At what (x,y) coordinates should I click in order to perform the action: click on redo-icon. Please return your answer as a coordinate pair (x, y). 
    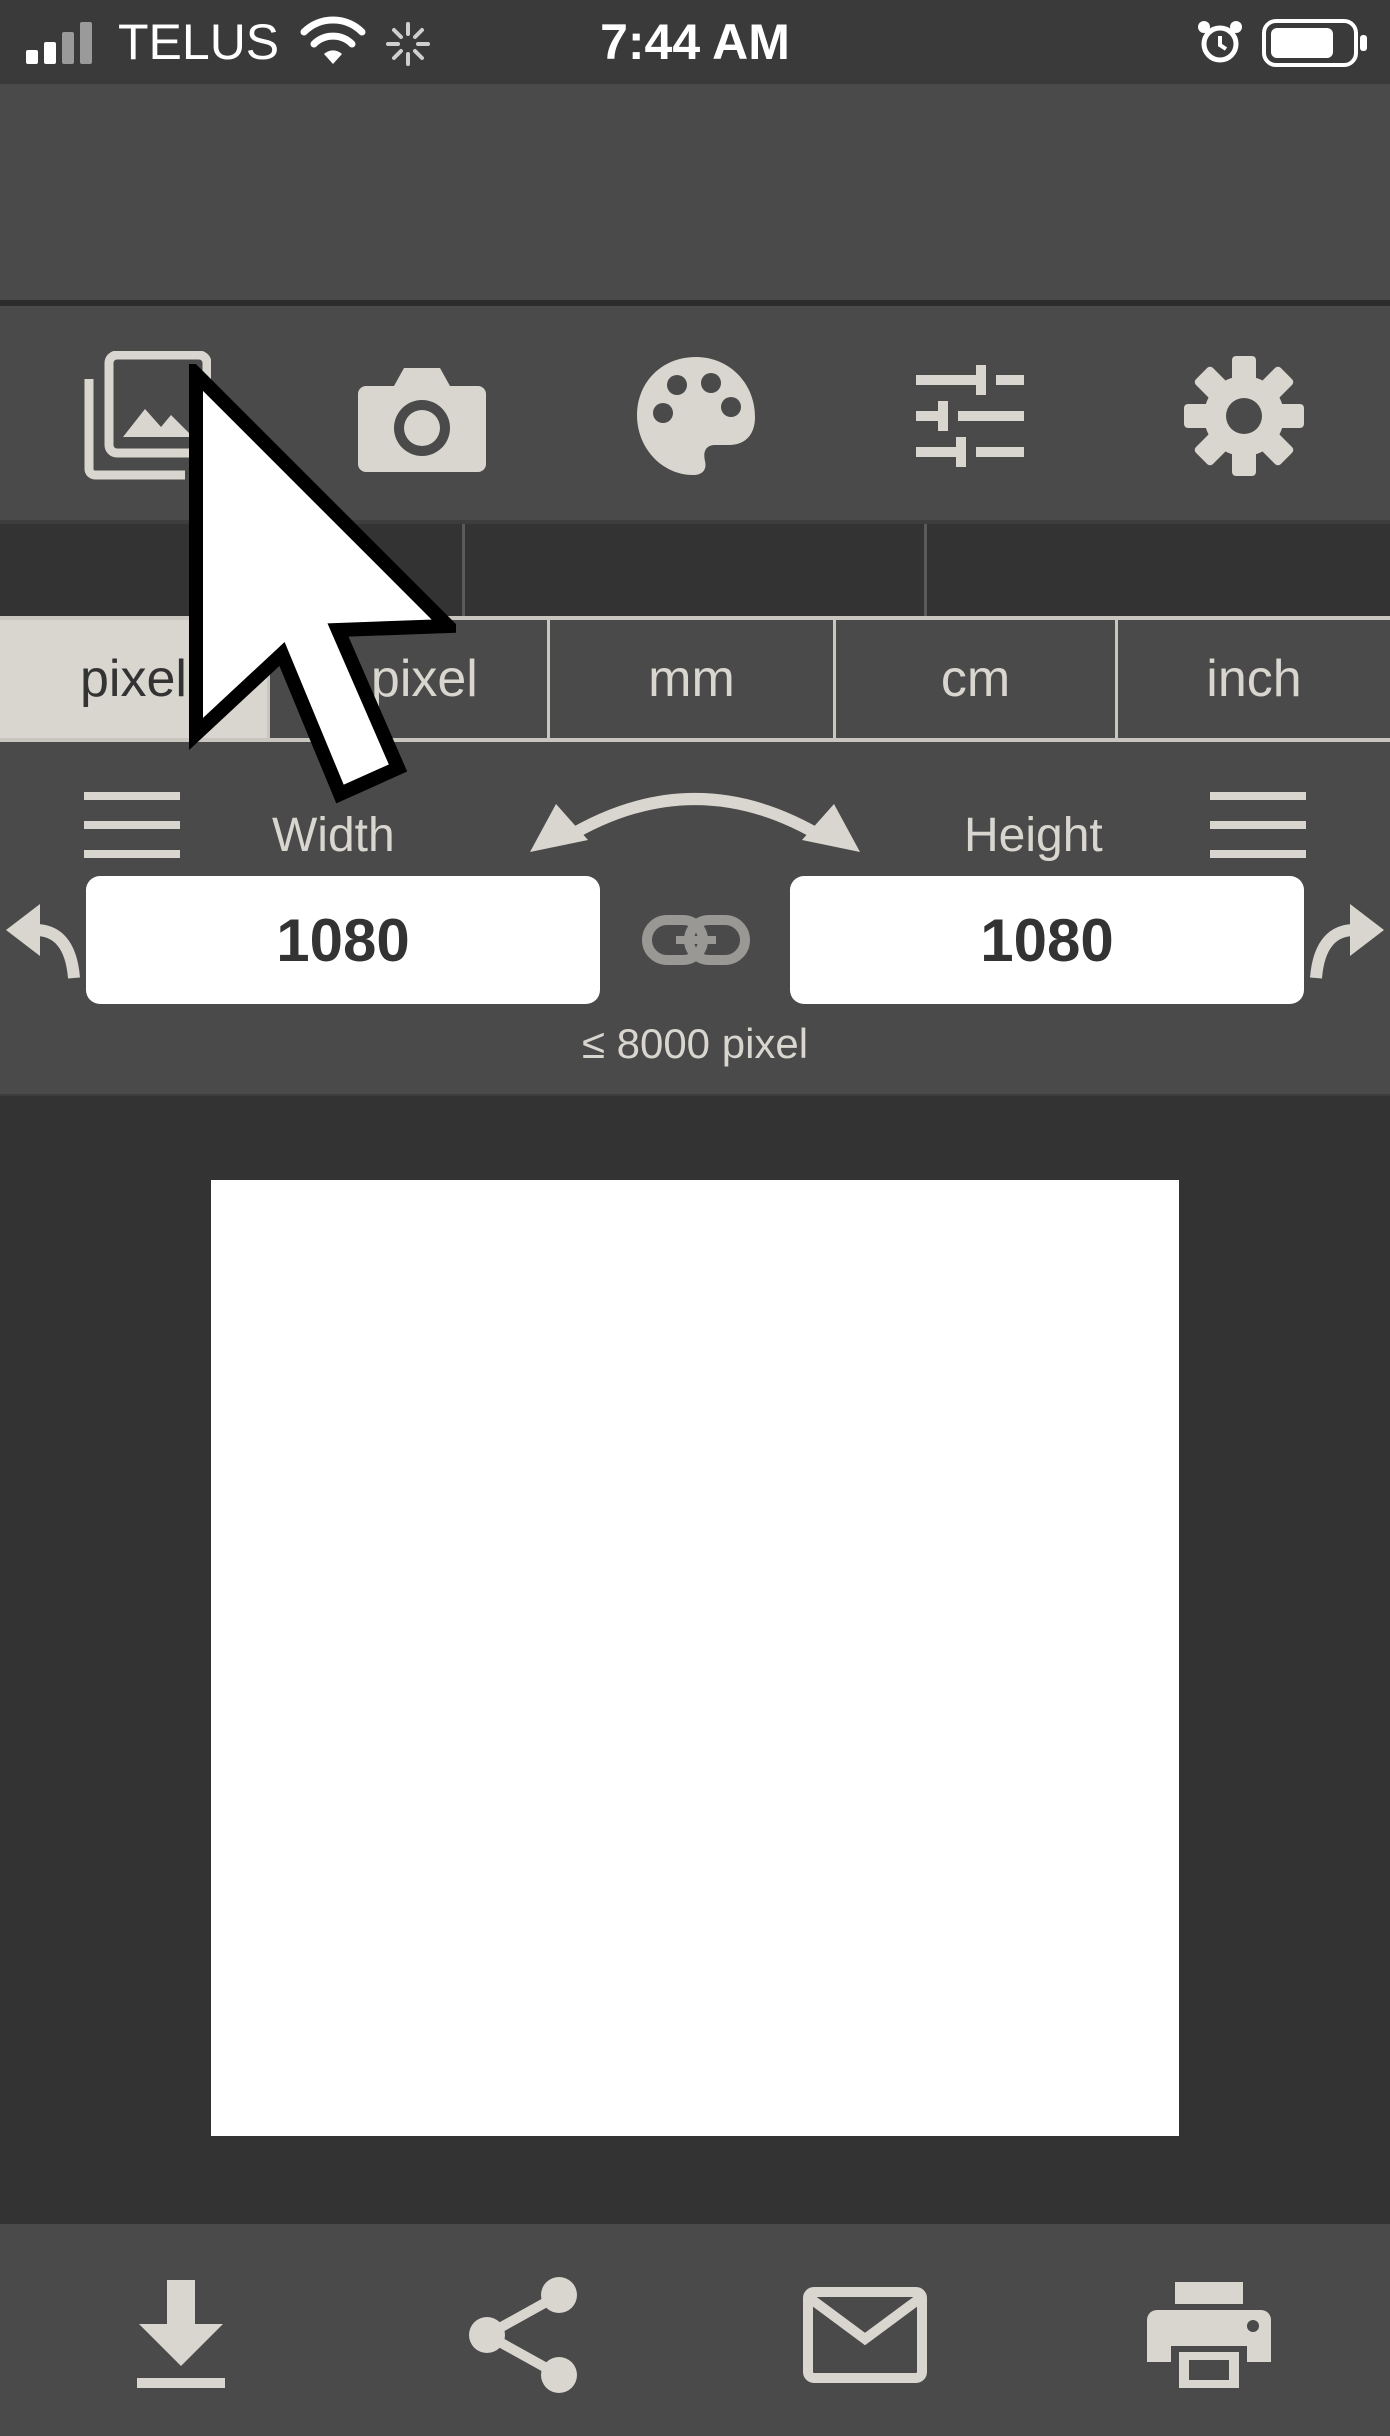
    Looking at the image, I should click on (1347, 939).